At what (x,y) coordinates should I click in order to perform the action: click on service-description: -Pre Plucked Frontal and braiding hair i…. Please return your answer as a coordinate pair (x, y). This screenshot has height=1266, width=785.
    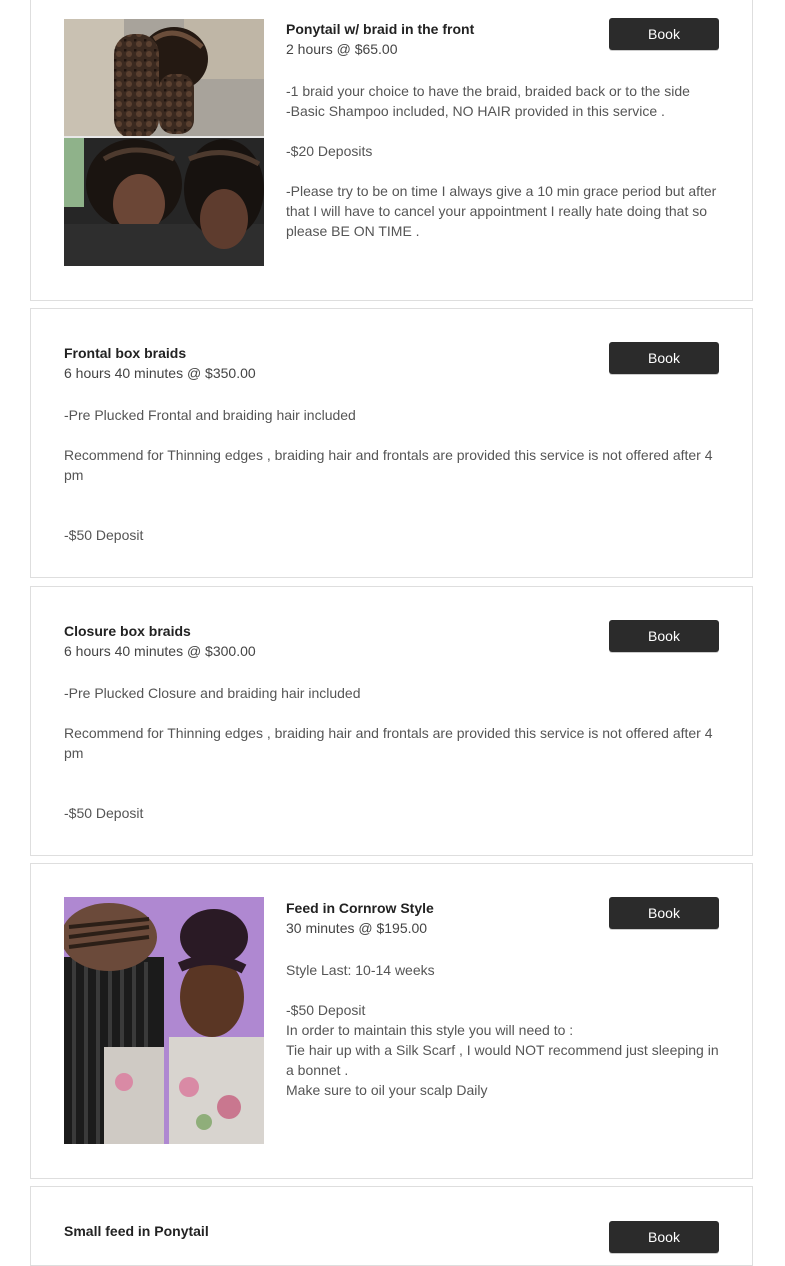
    Looking at the image, I should click on (391, 475).